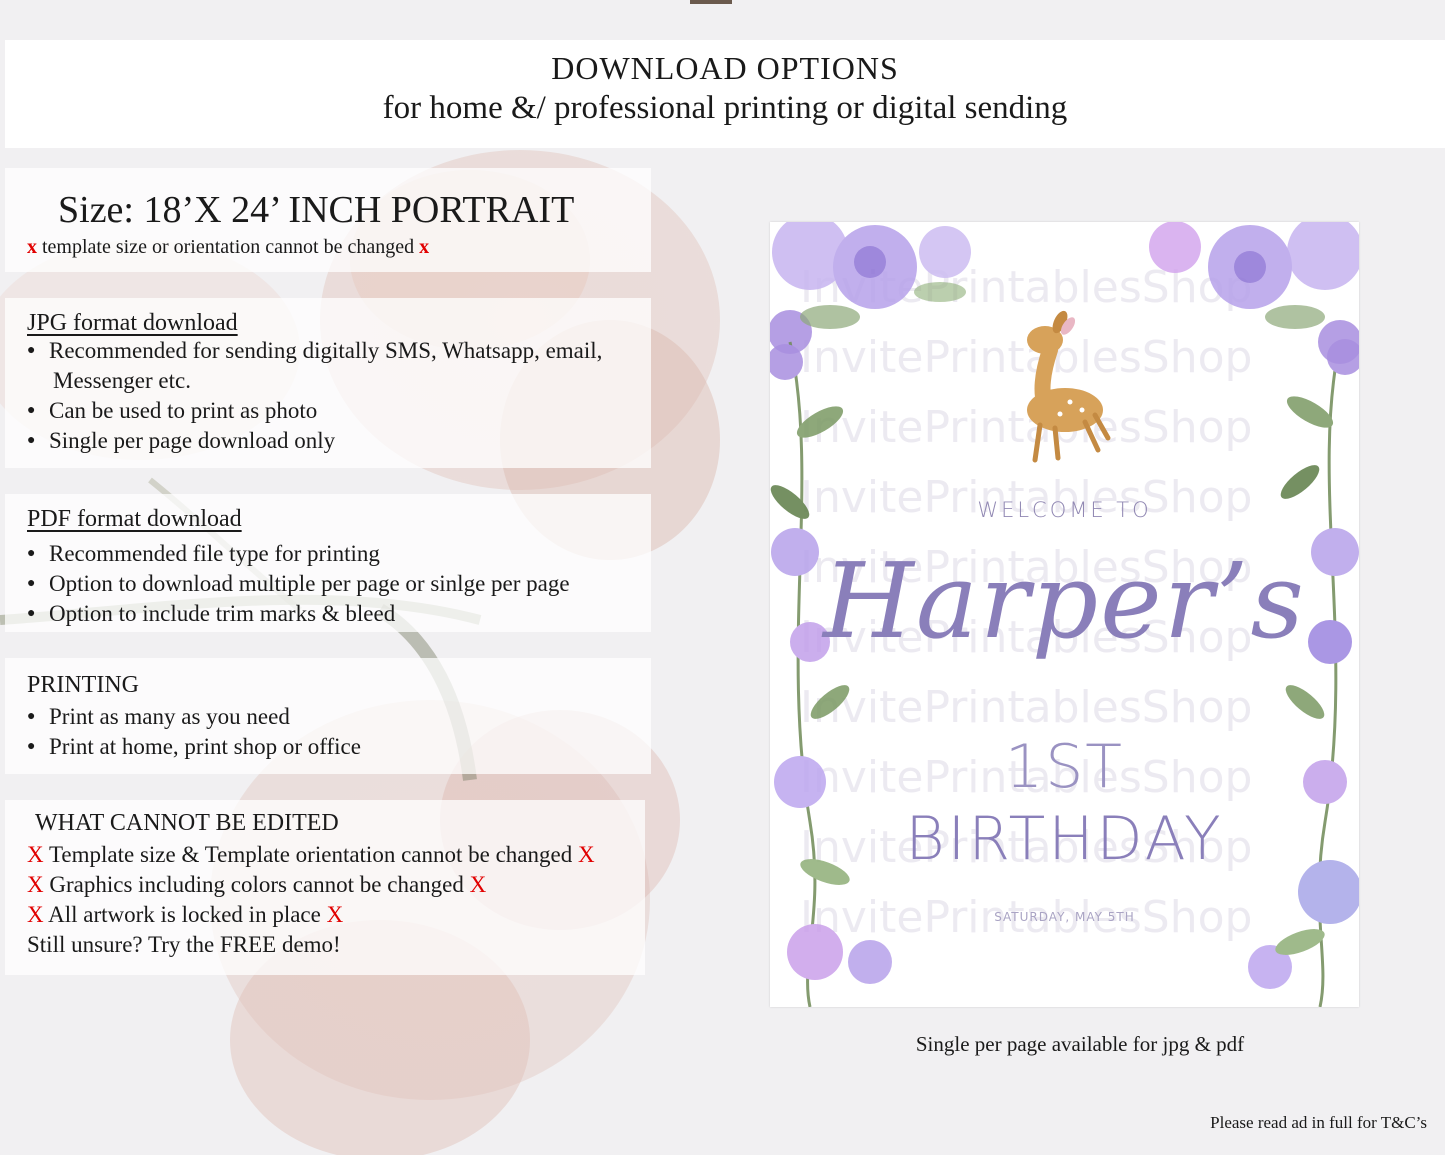 This screenshot has width=1445, height=1155. What do you see at coordinates (1064, 917) in the screenshot?
I see `poster-date: SATURDAY, MAY 5TH` at bounding box center [1064, 917].